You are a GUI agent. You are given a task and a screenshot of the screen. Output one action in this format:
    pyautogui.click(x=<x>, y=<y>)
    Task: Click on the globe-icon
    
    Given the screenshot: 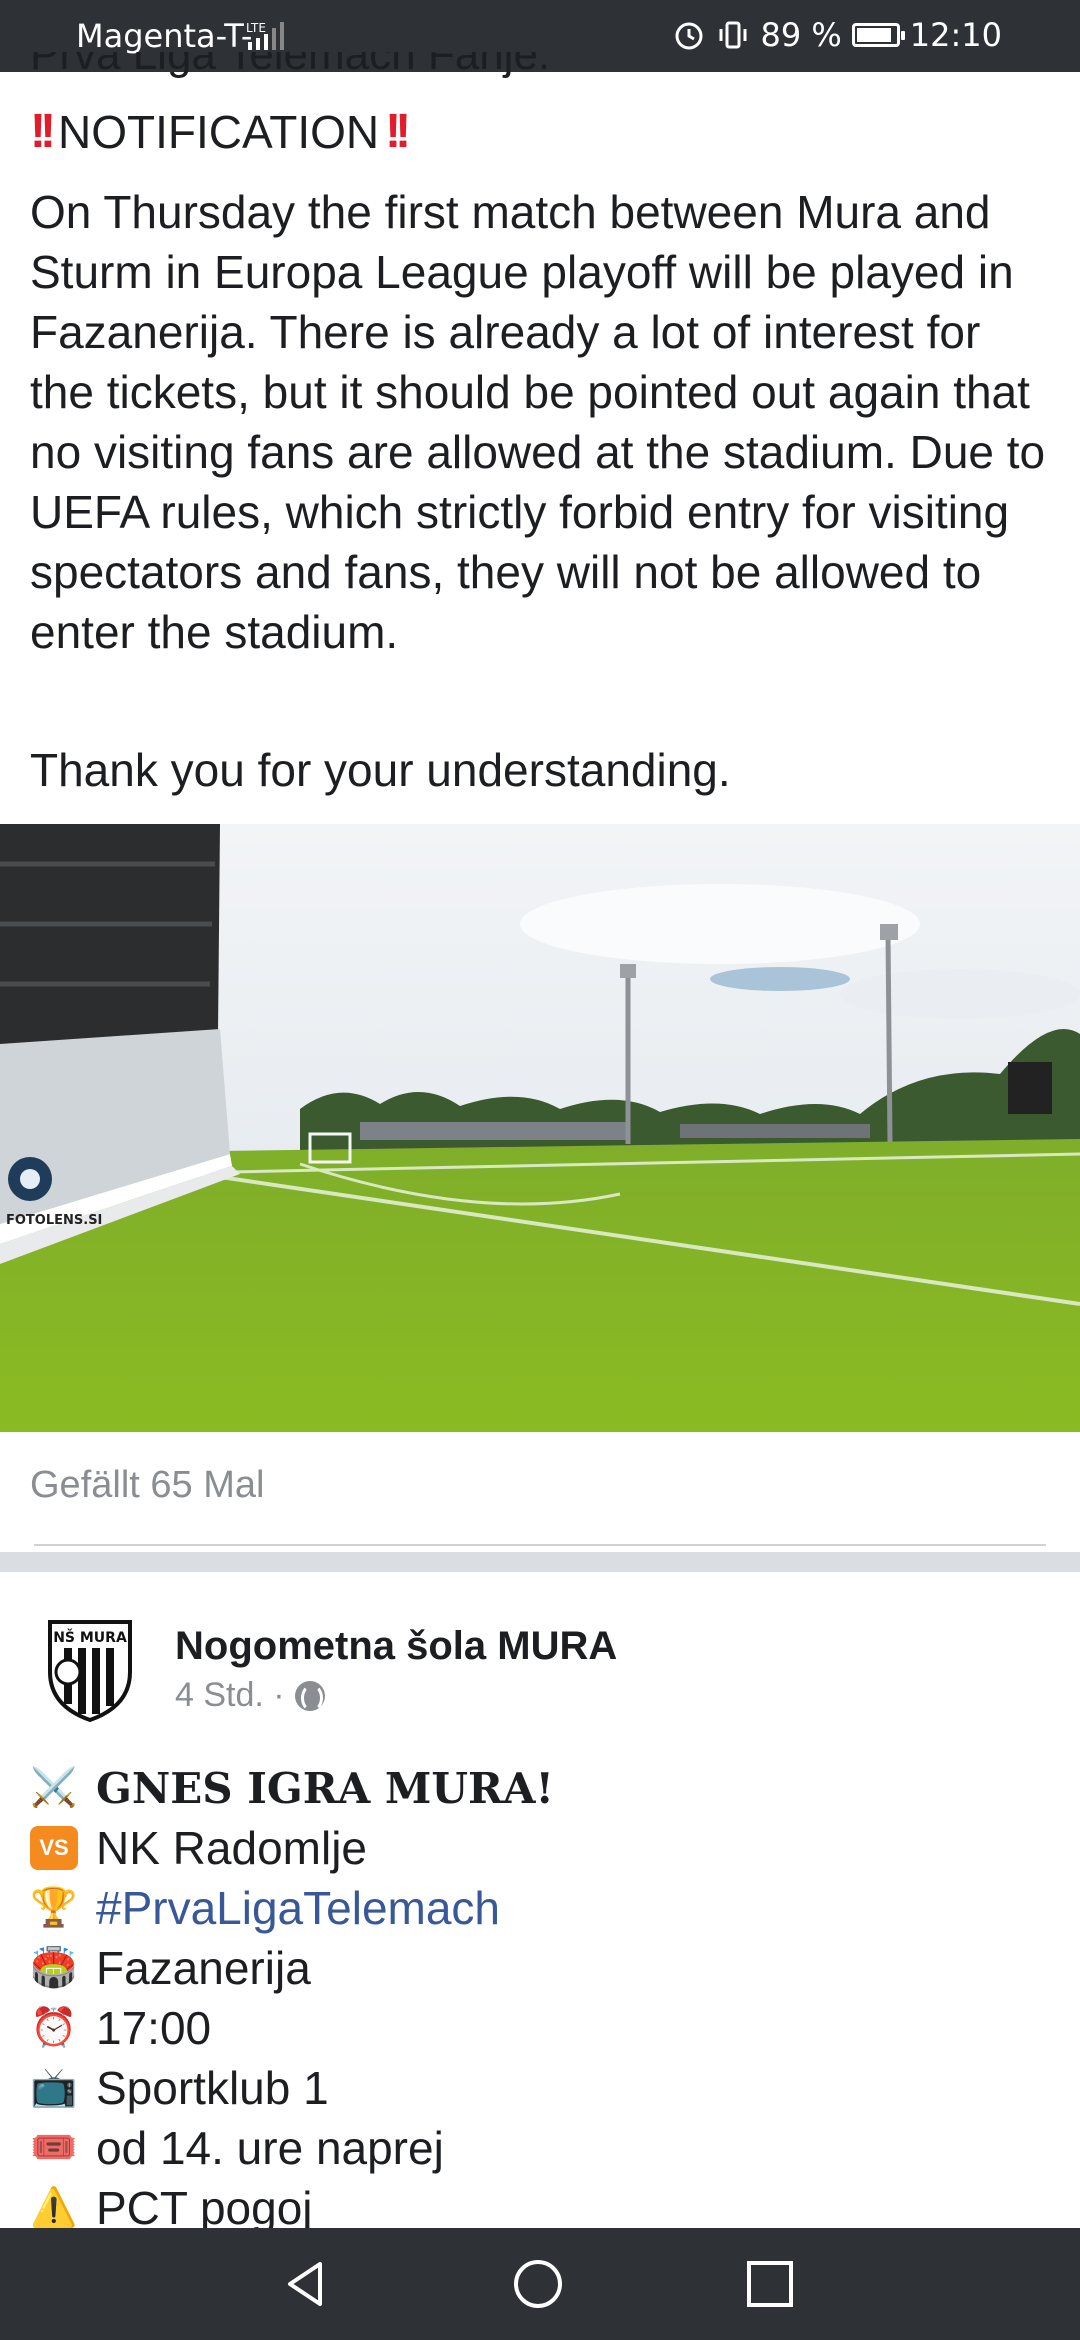 What is the action you would take?
    pyautogui.click(x=309, y=1696)
    